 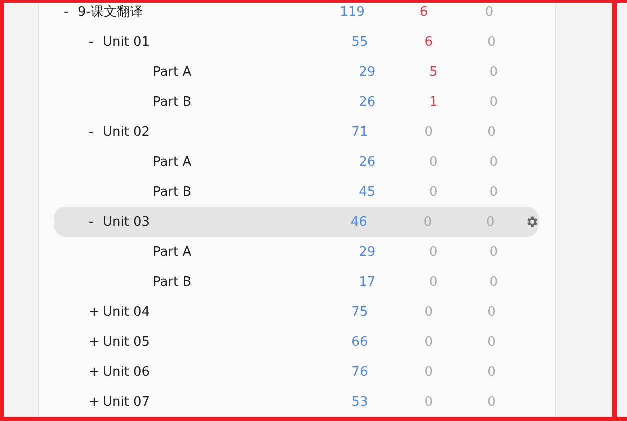 What do you see at coordinates (297, 162) in the screenshot?
I see `tree-row: Part A 26 0 0` at bounding box center [297, 162].